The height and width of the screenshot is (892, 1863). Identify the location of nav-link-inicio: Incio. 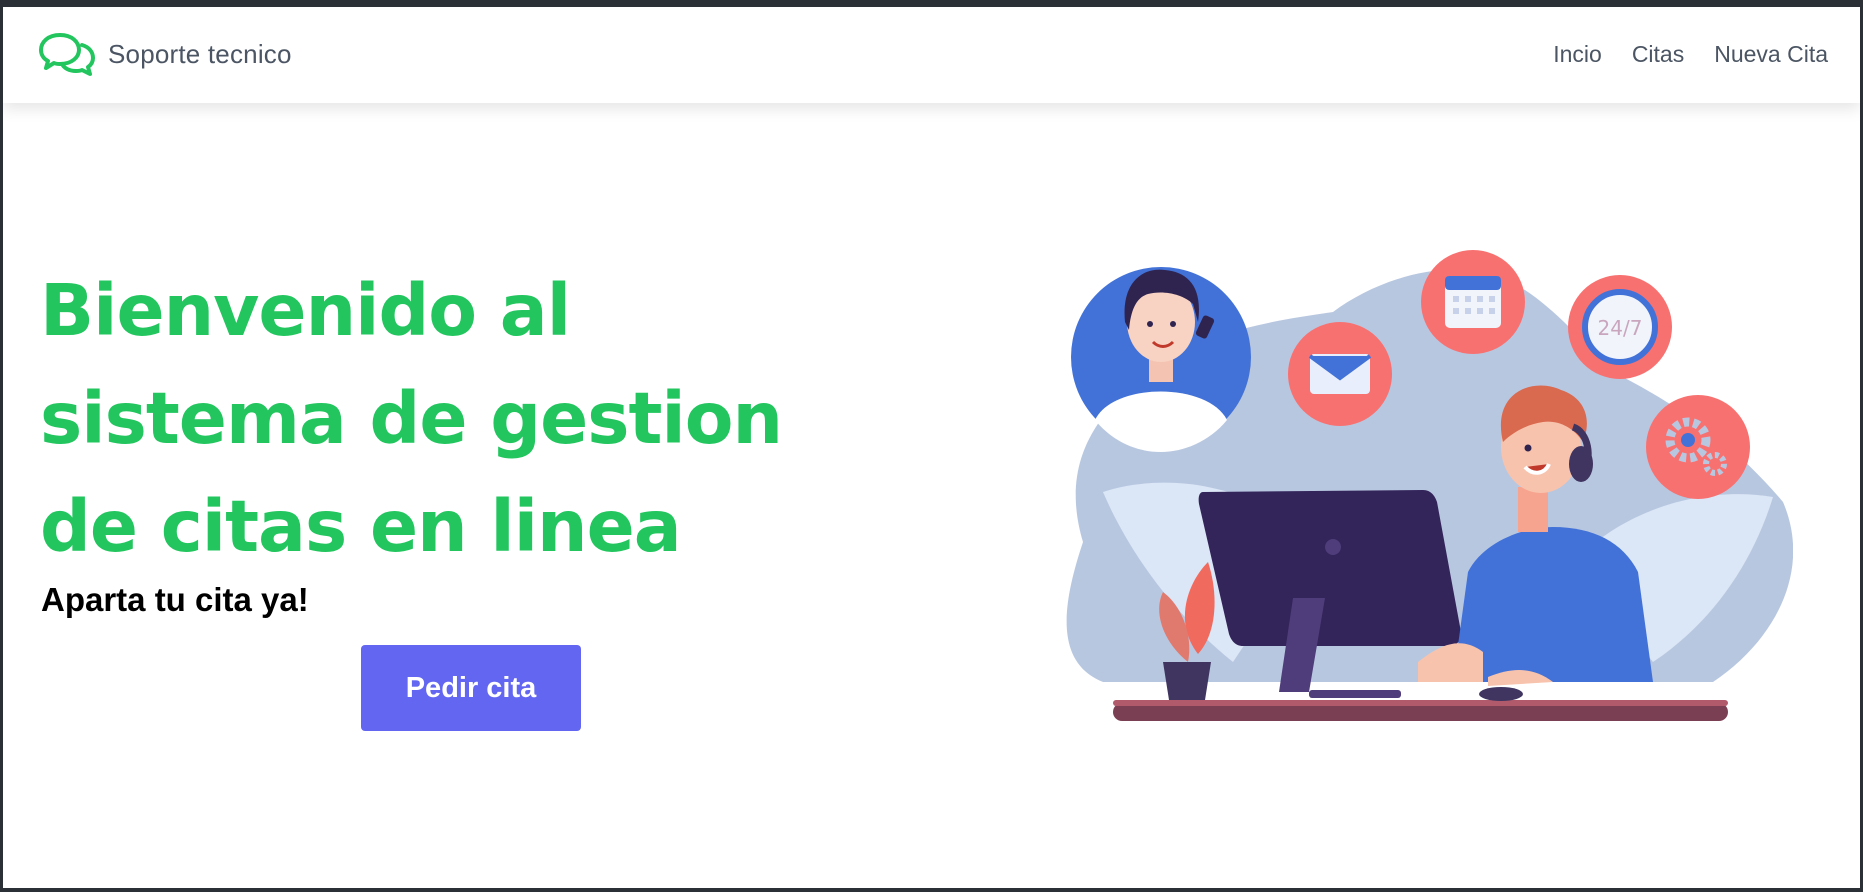
(1577, 54).